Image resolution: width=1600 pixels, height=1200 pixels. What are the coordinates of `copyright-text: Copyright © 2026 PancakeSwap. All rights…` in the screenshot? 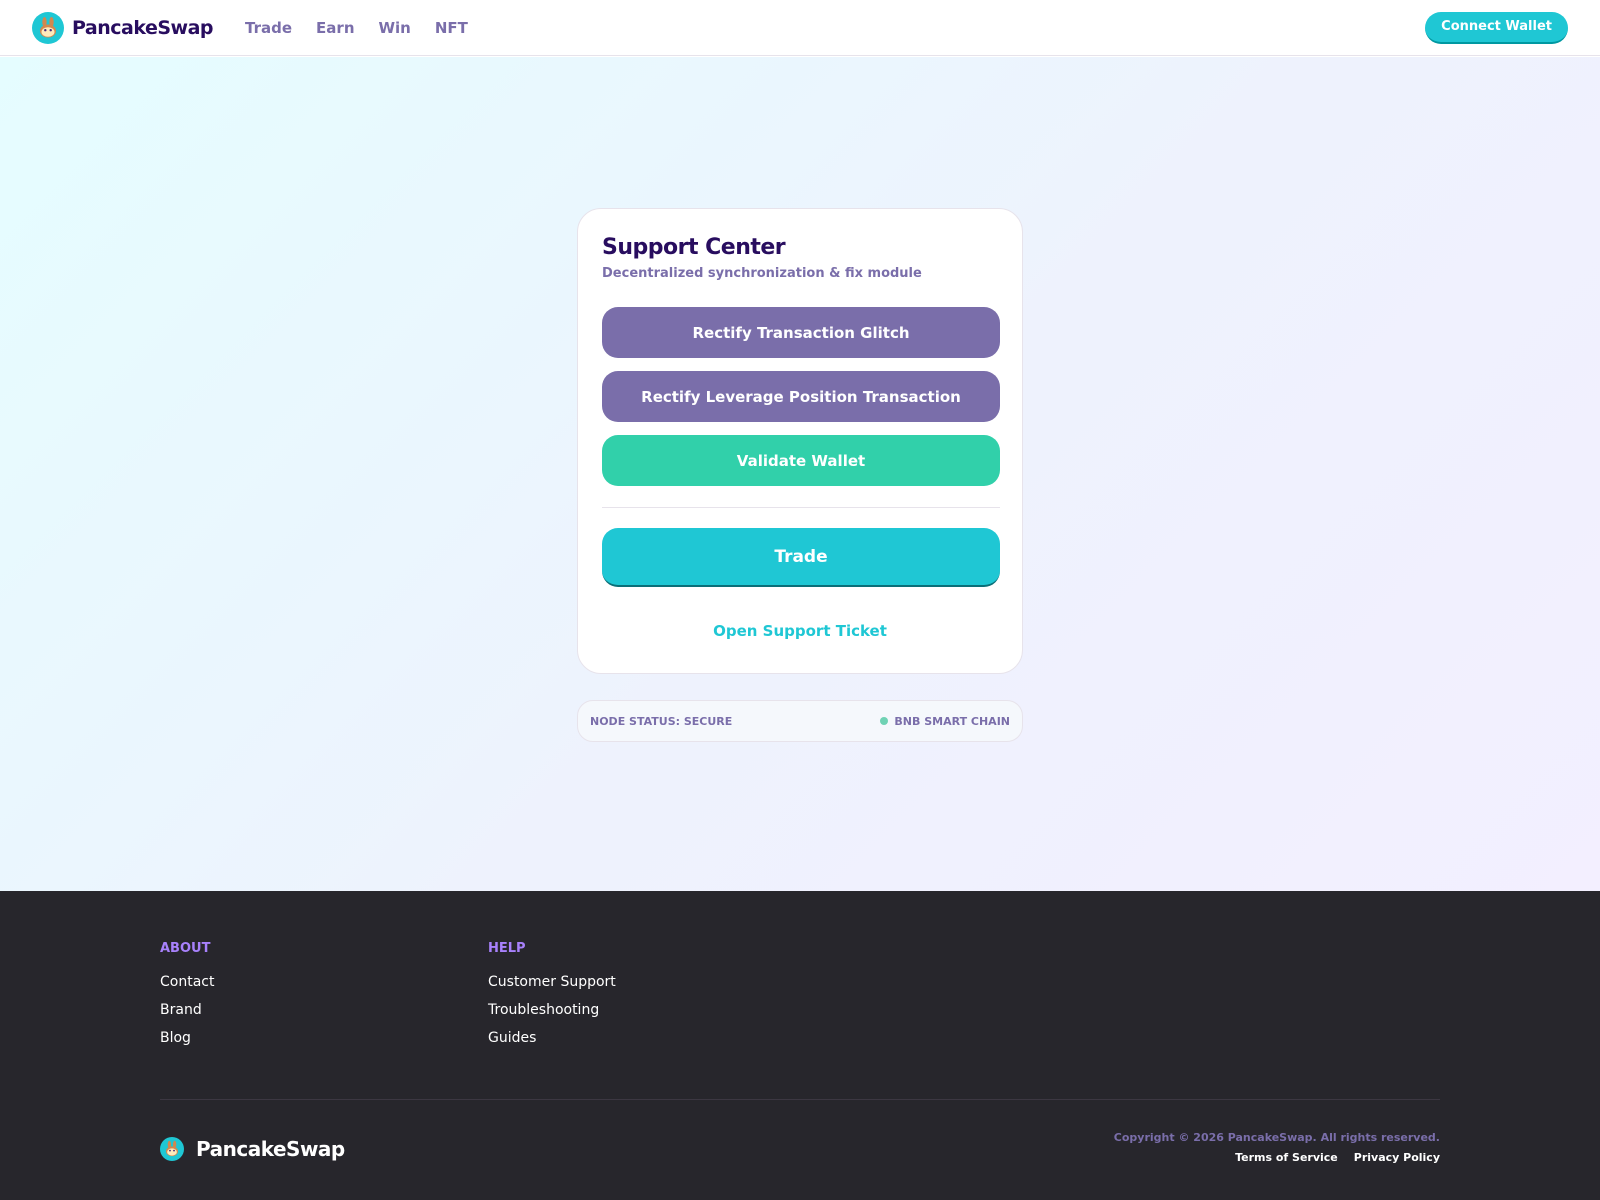 It's located at (1276, 1137).